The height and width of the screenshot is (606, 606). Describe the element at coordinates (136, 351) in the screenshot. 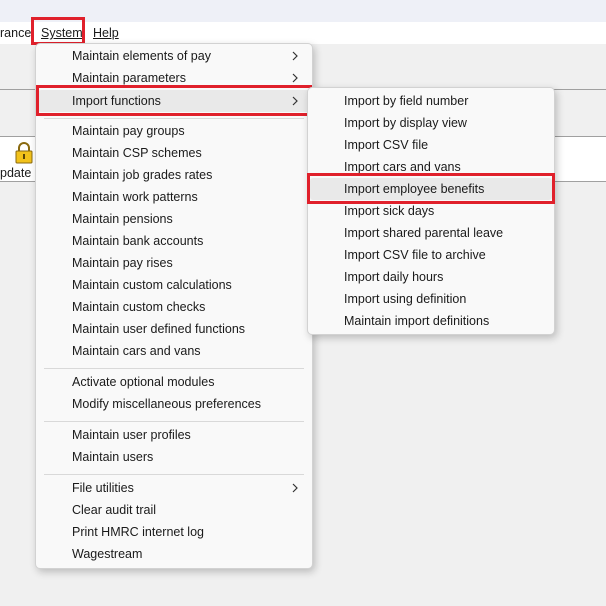

I see `menu-item-label: Maintain cars and vans` at that location.